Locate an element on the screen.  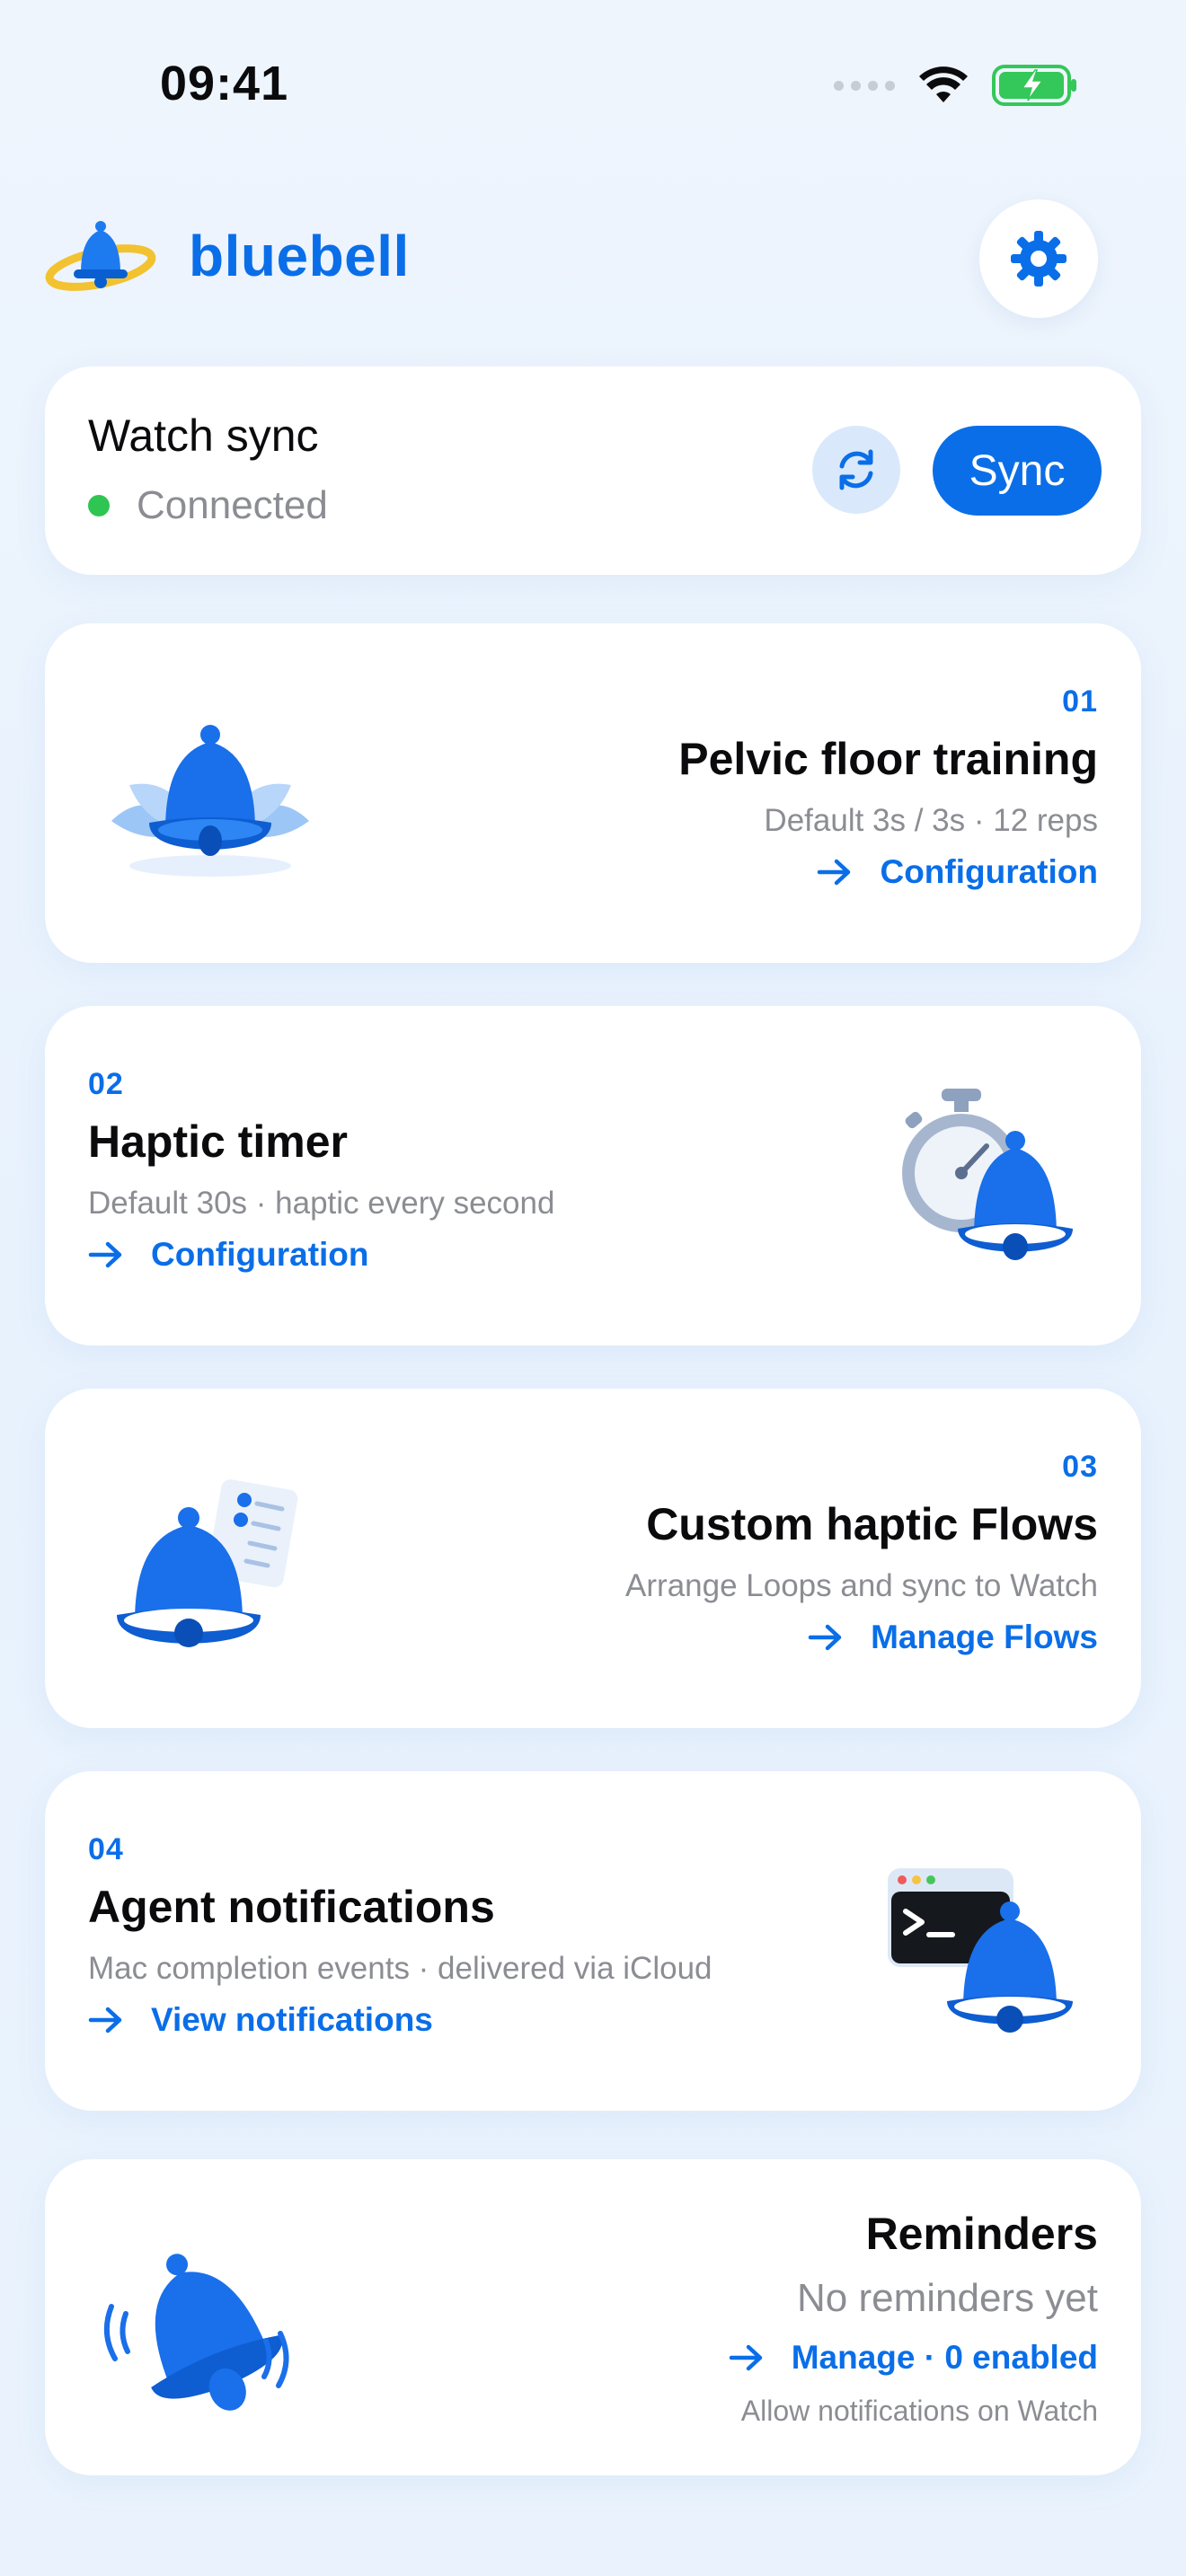
status-icons is located at coordinates (956, 85).